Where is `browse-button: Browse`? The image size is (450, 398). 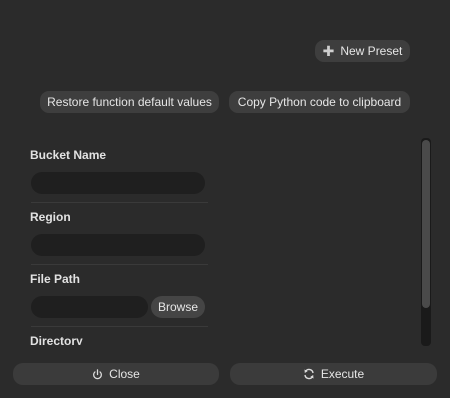
browse-button: Browse is located at coordinates (178, 307).